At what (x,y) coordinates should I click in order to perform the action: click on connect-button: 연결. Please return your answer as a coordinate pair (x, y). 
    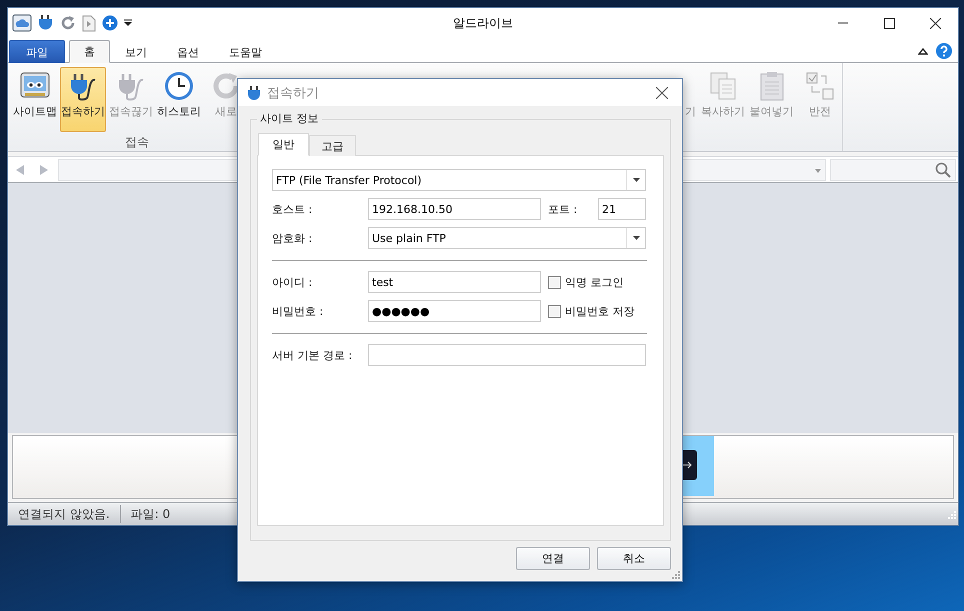
    Looking at the image, I should click on (553, 558).